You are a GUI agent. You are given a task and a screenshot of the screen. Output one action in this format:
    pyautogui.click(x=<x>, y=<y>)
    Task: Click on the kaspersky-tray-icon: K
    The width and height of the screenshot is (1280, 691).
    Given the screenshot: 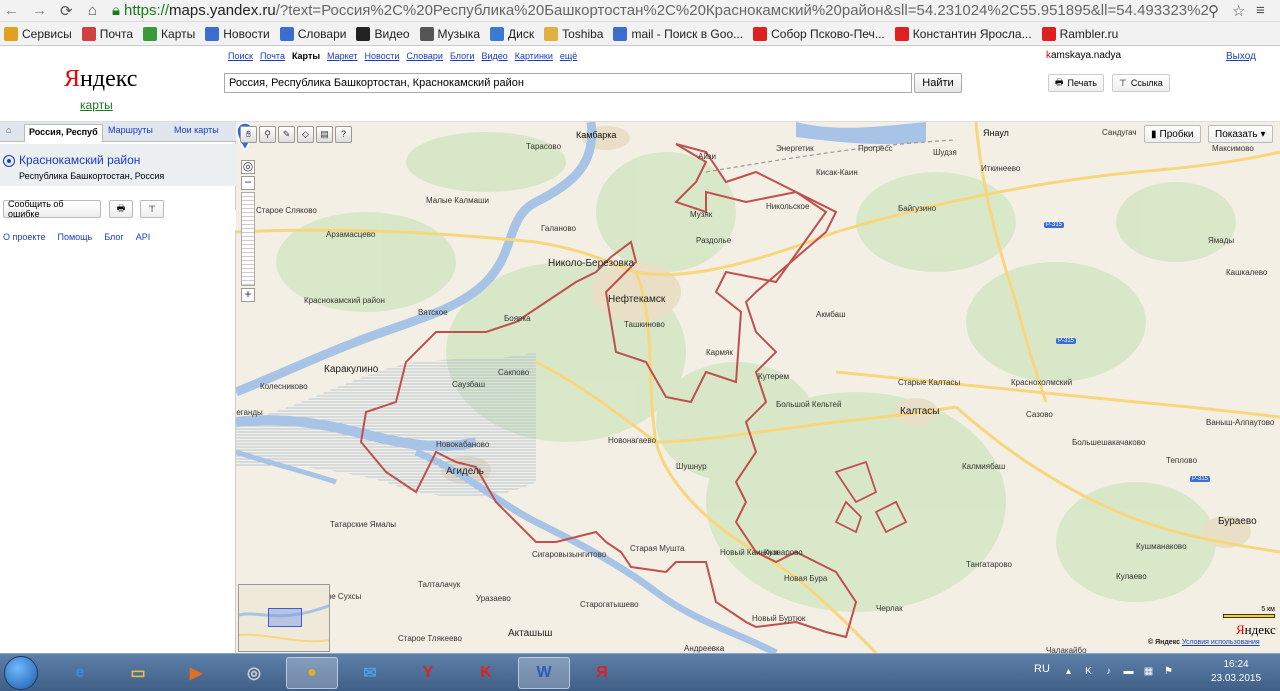 What is the action you would take?
    pyautogui.click(x=1088, y=671)
    